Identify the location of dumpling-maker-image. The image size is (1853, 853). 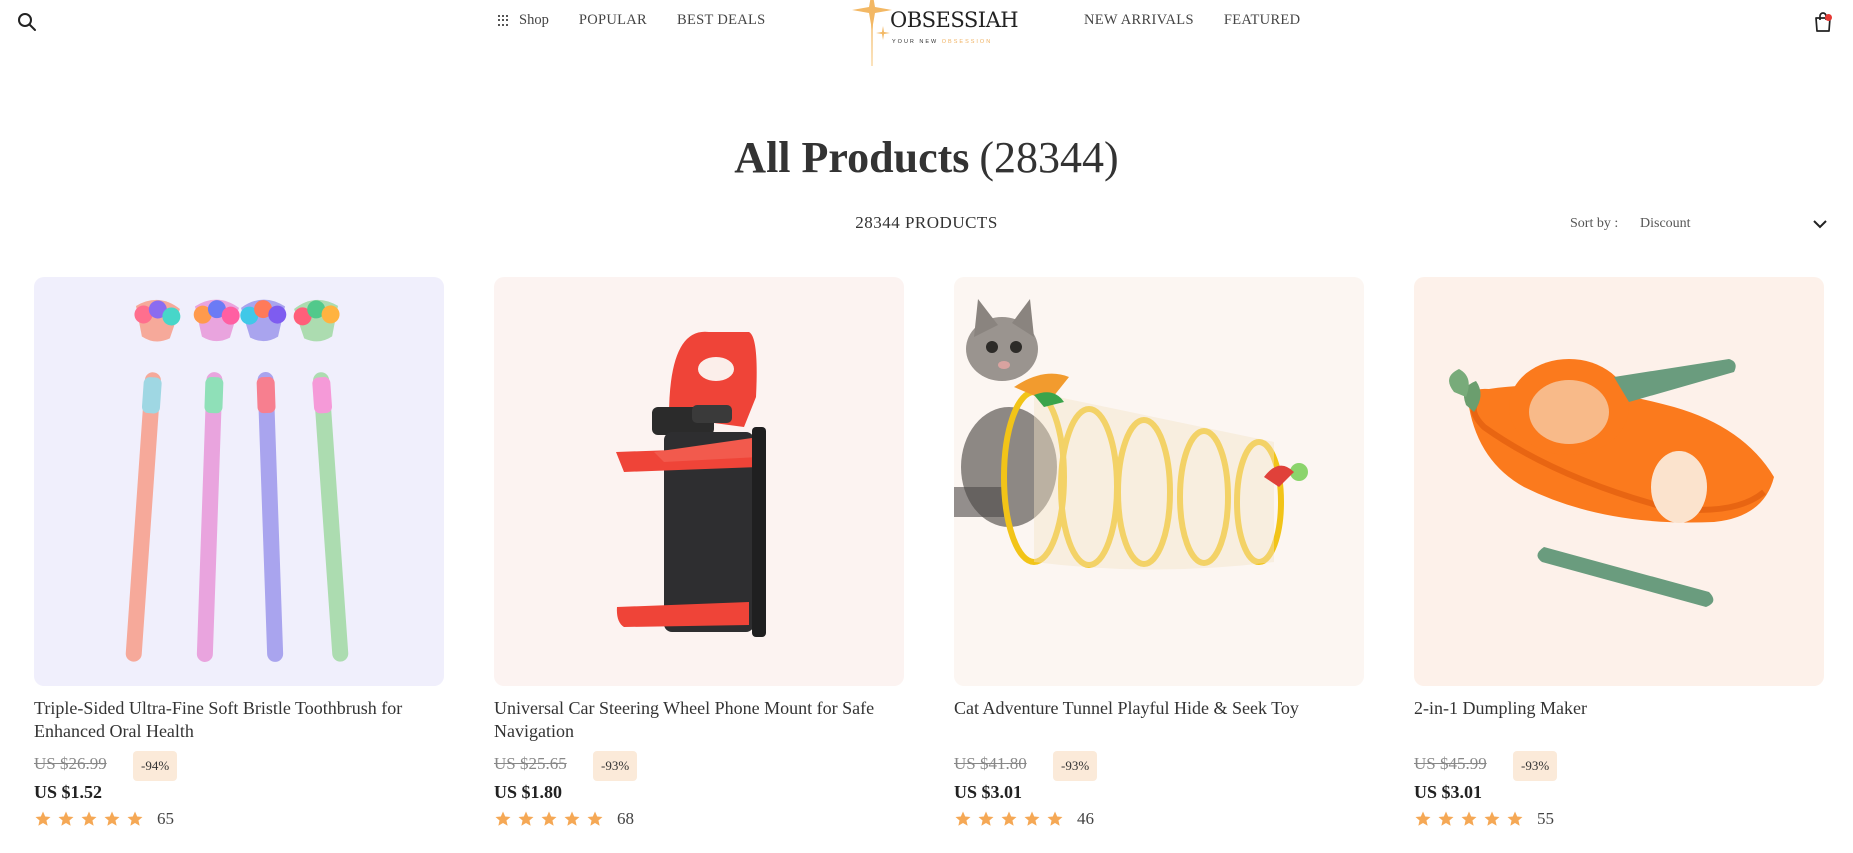
(1619, 481).